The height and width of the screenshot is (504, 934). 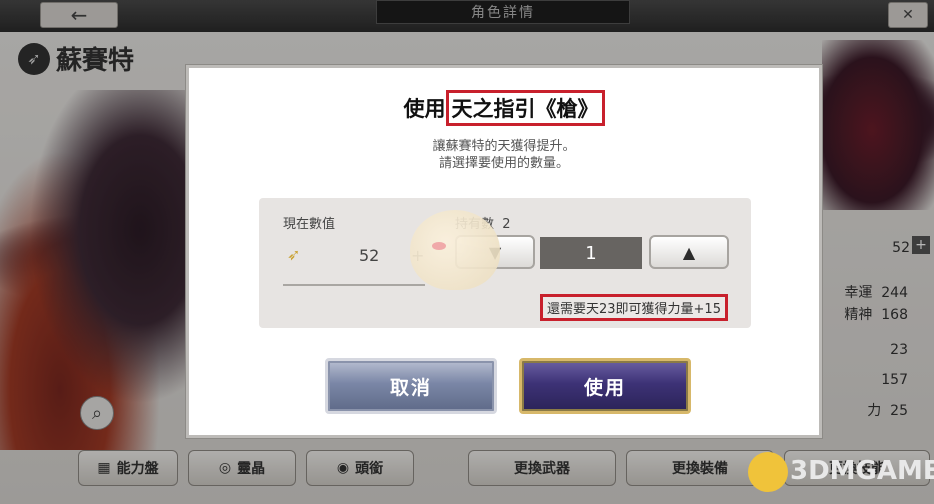 I want to click on use-button: 使用, so click(x=605, y=386).